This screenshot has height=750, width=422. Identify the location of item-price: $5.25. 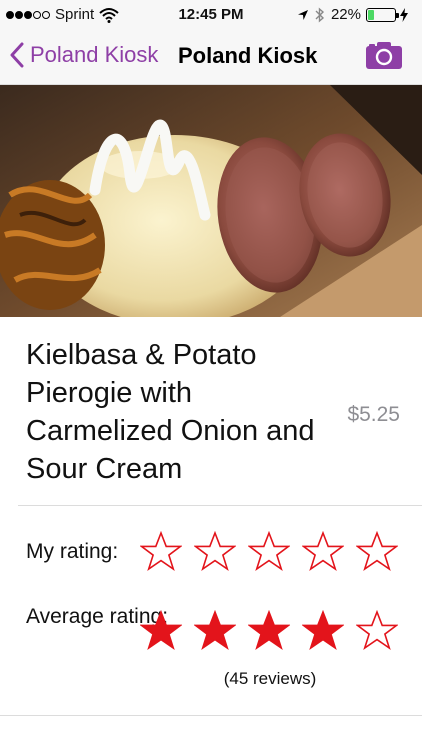
(373, 414).